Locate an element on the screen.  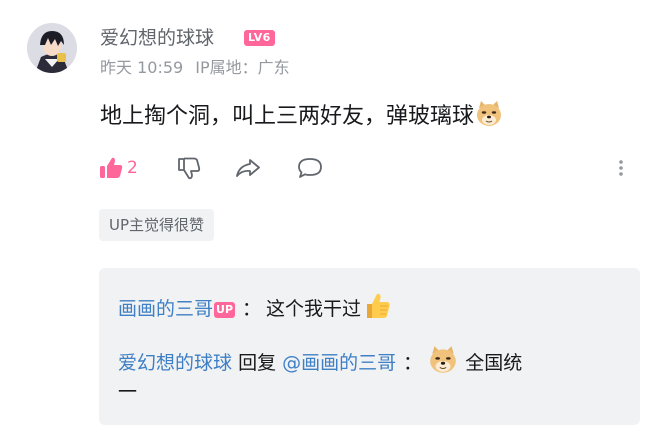
reply-text-continued: 一 is located at coordinates (127, 392).